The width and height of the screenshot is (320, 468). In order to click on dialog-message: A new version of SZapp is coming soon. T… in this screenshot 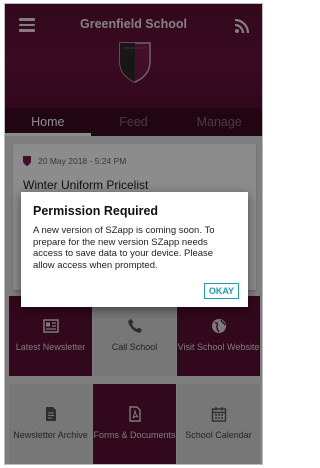, I will do `click(124, 248)`.